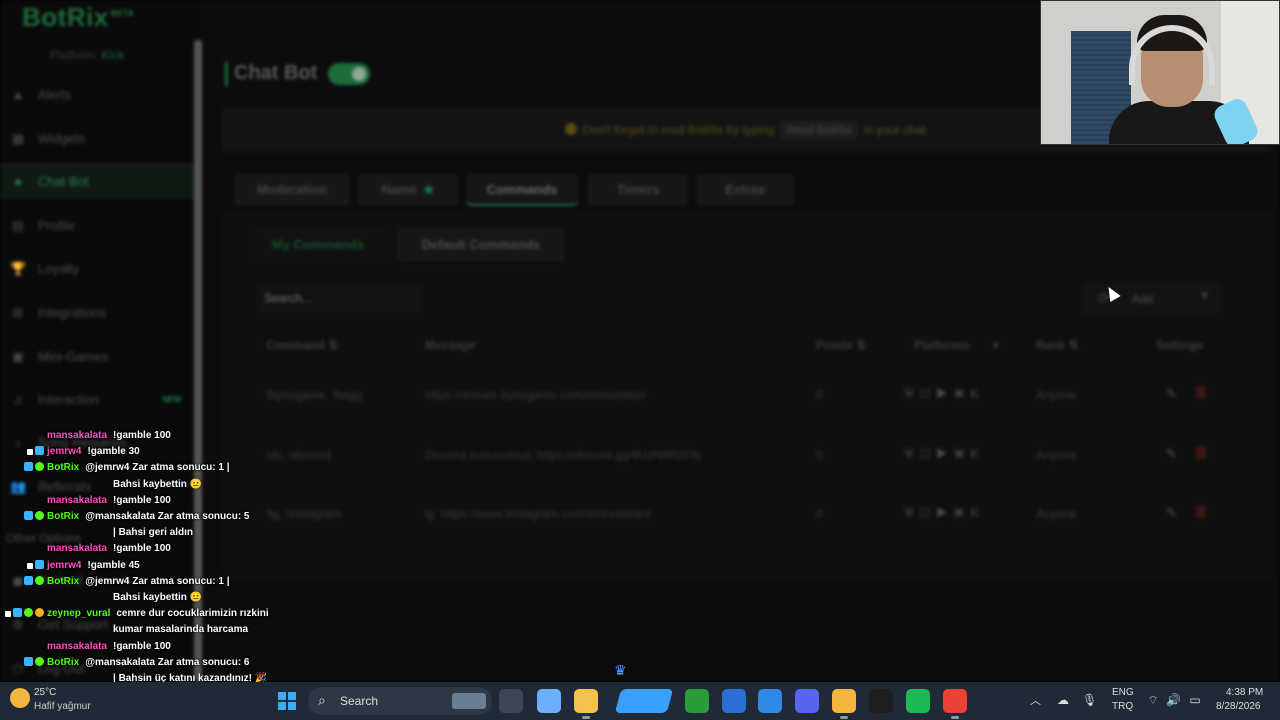 The image size is (1280, 720). I want to click on weather-icon, so click(20, 698).